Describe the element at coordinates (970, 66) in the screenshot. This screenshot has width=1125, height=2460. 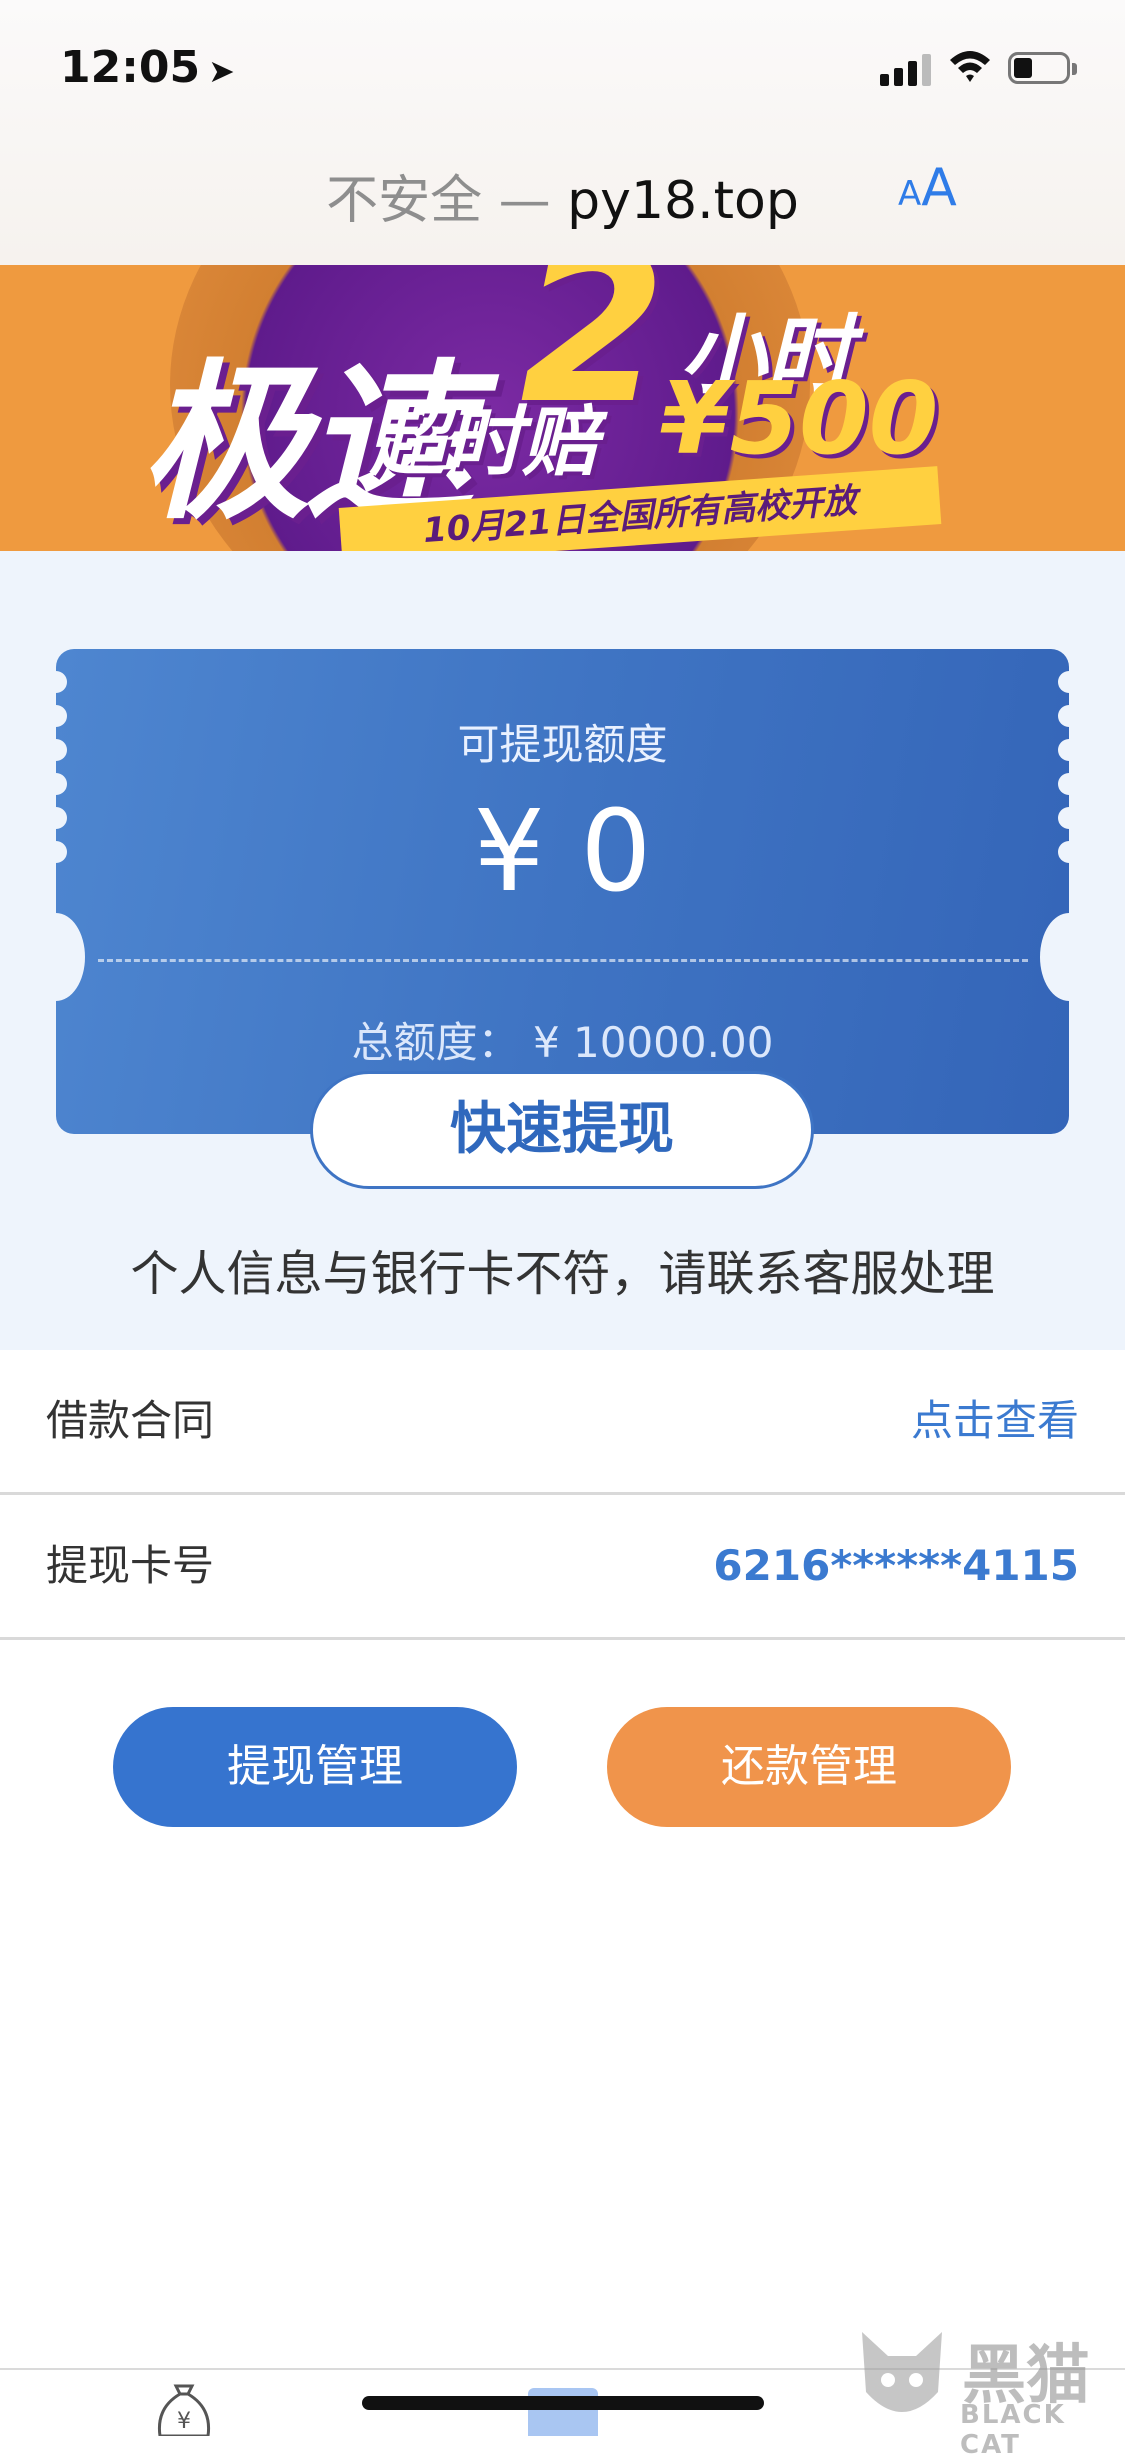
I see `wifi-icon` at that location.